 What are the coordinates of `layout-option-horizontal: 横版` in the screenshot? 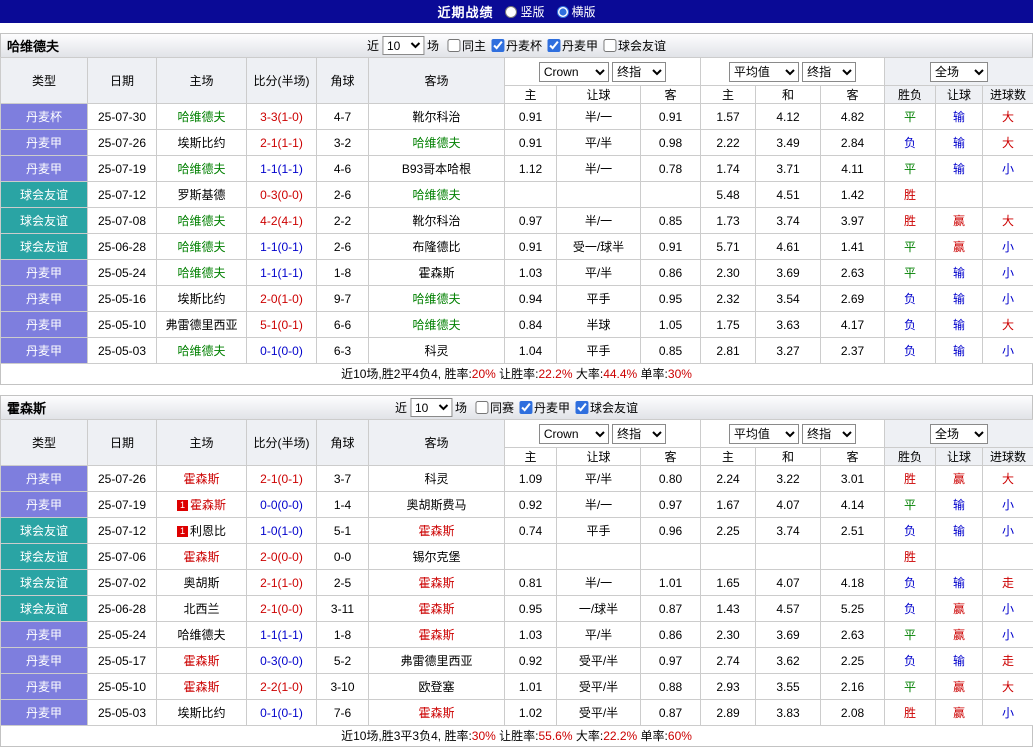 It's located at (576, 11).